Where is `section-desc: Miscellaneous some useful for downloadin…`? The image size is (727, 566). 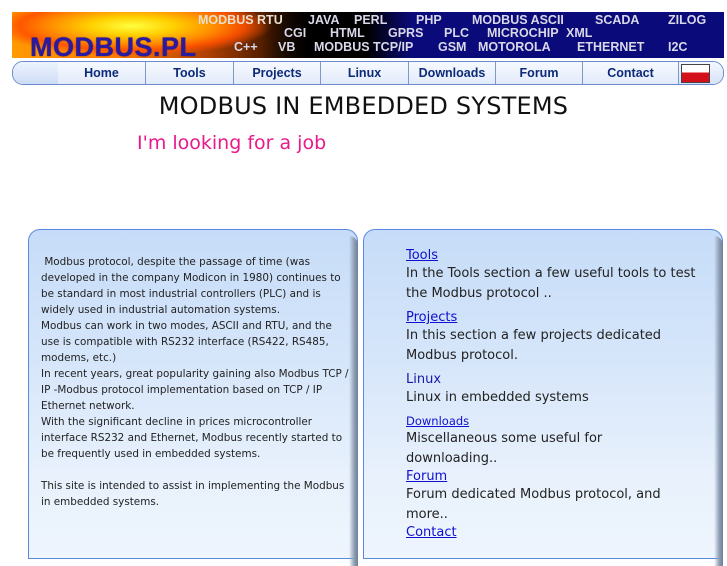 section-desc: Miscellaneous some useful for downloadin… is located at coordinates (504, 448).